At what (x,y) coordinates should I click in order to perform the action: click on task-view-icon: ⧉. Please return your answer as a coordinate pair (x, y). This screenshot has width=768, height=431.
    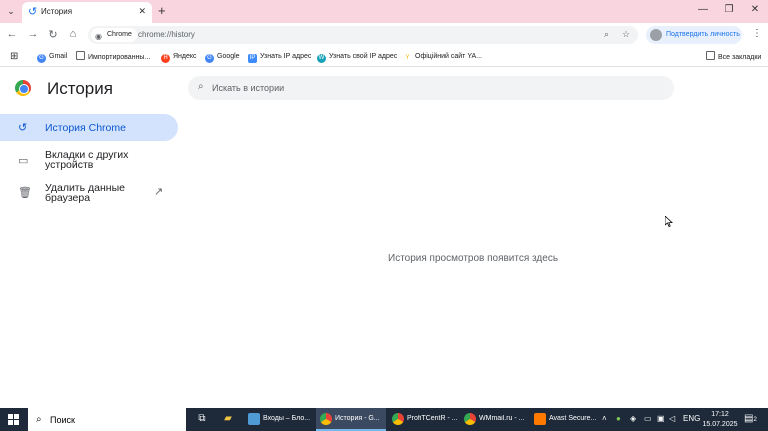
    Looking at the image, I should click on (202, 419).